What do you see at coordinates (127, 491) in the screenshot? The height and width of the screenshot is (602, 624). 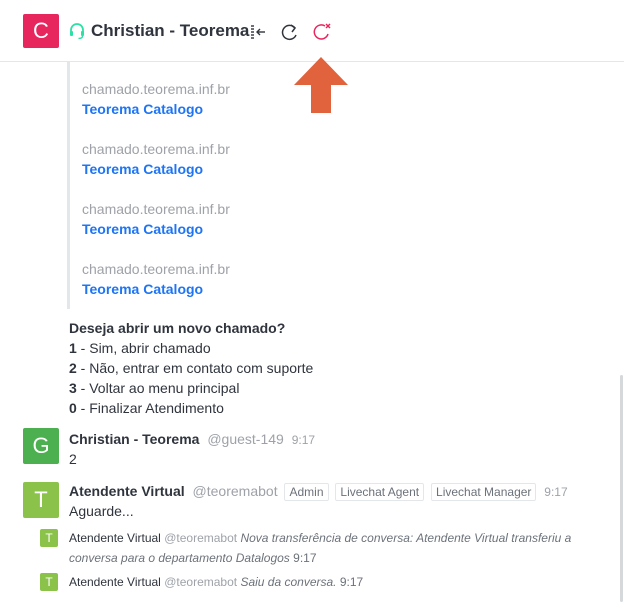 I see `message-username: Atendente Virtual` at bounding box center [127, 491].